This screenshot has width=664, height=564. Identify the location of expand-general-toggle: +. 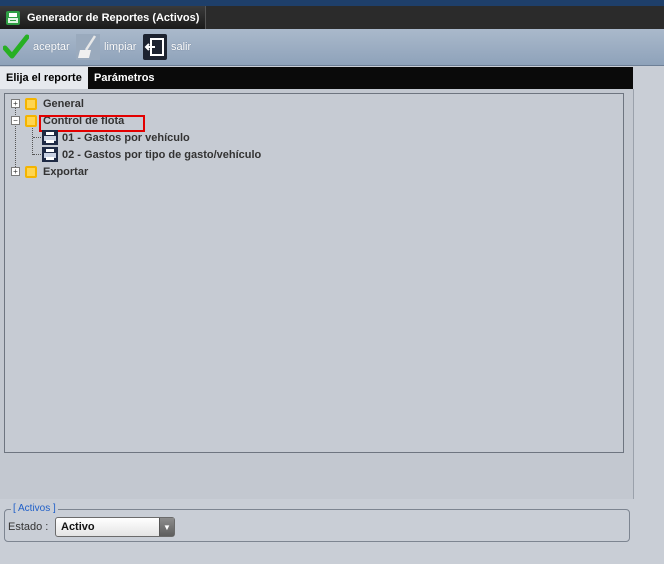
(15, 103).